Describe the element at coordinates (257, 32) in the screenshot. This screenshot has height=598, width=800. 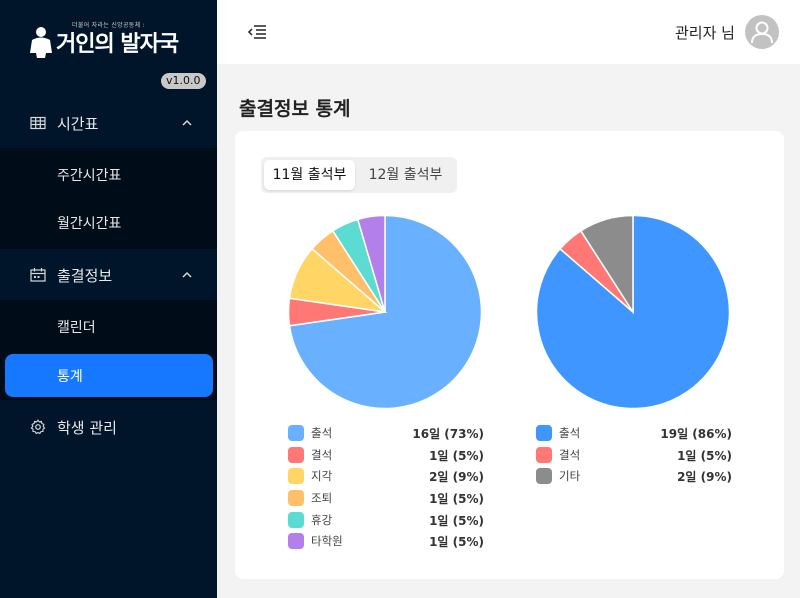
I see `menu-fold-icon` at that location.